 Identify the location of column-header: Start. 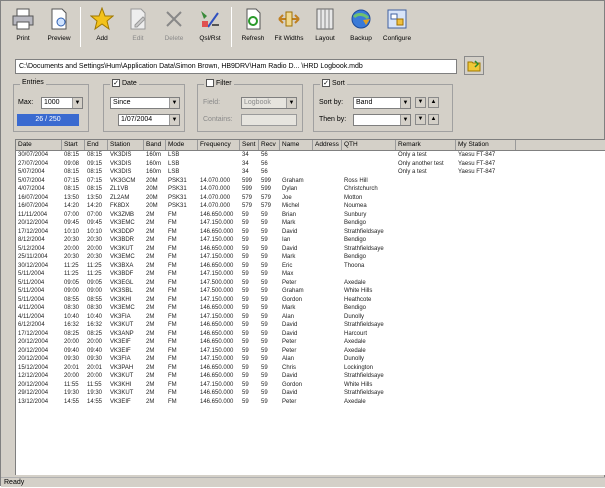
(73, 145).